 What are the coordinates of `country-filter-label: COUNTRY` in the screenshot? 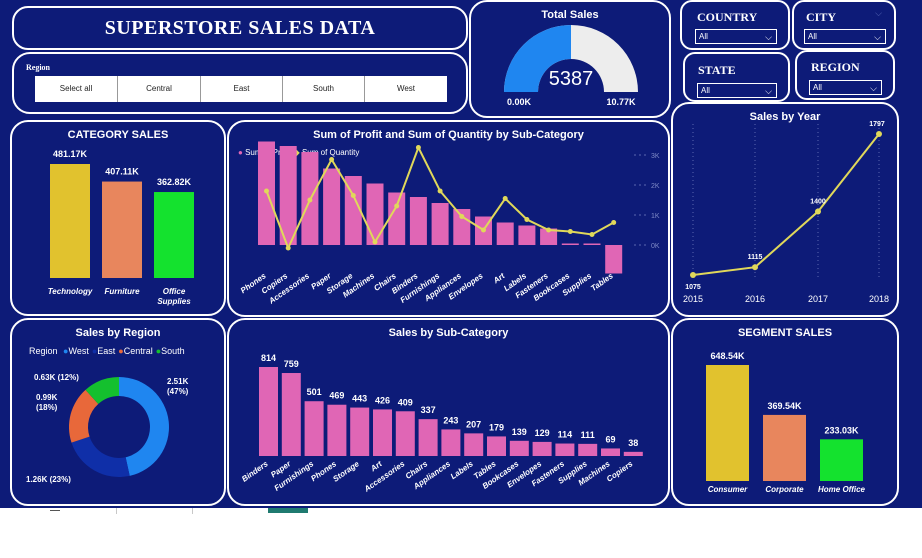 It's located at (727, 17).